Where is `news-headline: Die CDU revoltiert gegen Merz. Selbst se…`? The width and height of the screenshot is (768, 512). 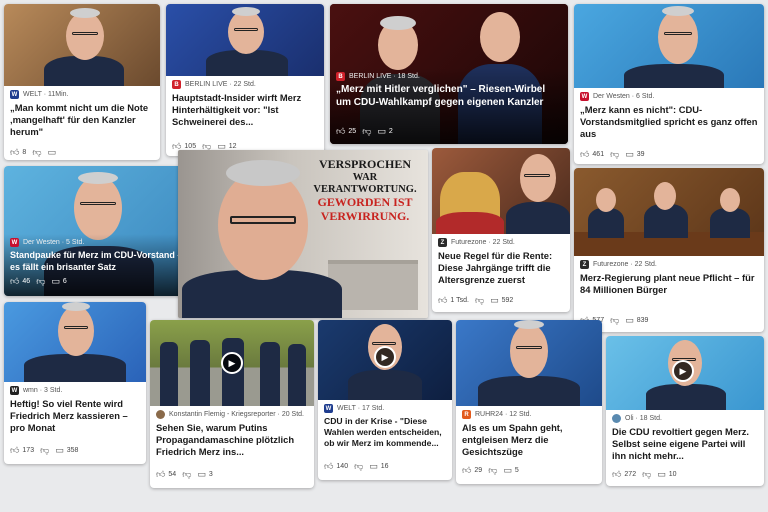 news-headline: Die CDU revoltiert gegen Merz. Selbst se… is located at coordinates (685, 445).